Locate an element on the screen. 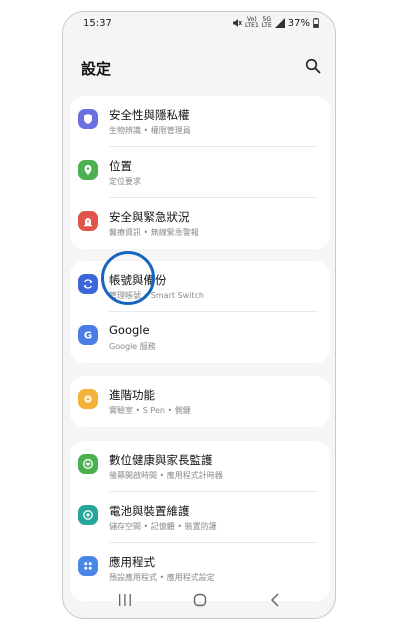  status-icons: Vo) LTE1 5G LTE 37% is located at coordinates (275, 23).